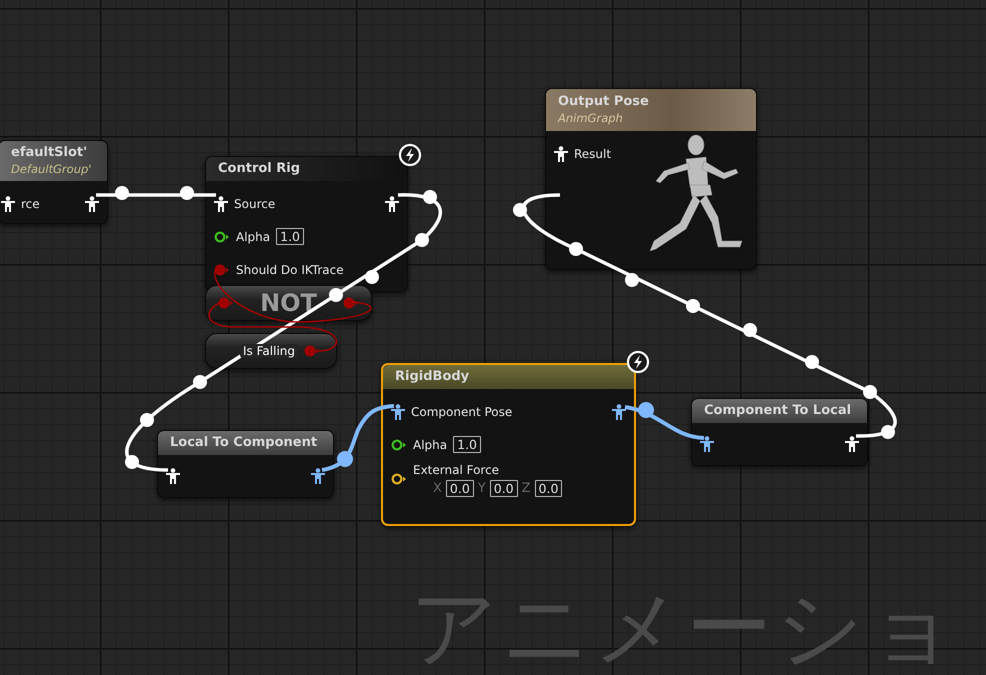 Image resolution: width=986 pixels, height=675 pixels. What do you see at coordinates (778, 410) in the screenshot?
I see `node-title: Component To Local` at bounding box center [778, 410].